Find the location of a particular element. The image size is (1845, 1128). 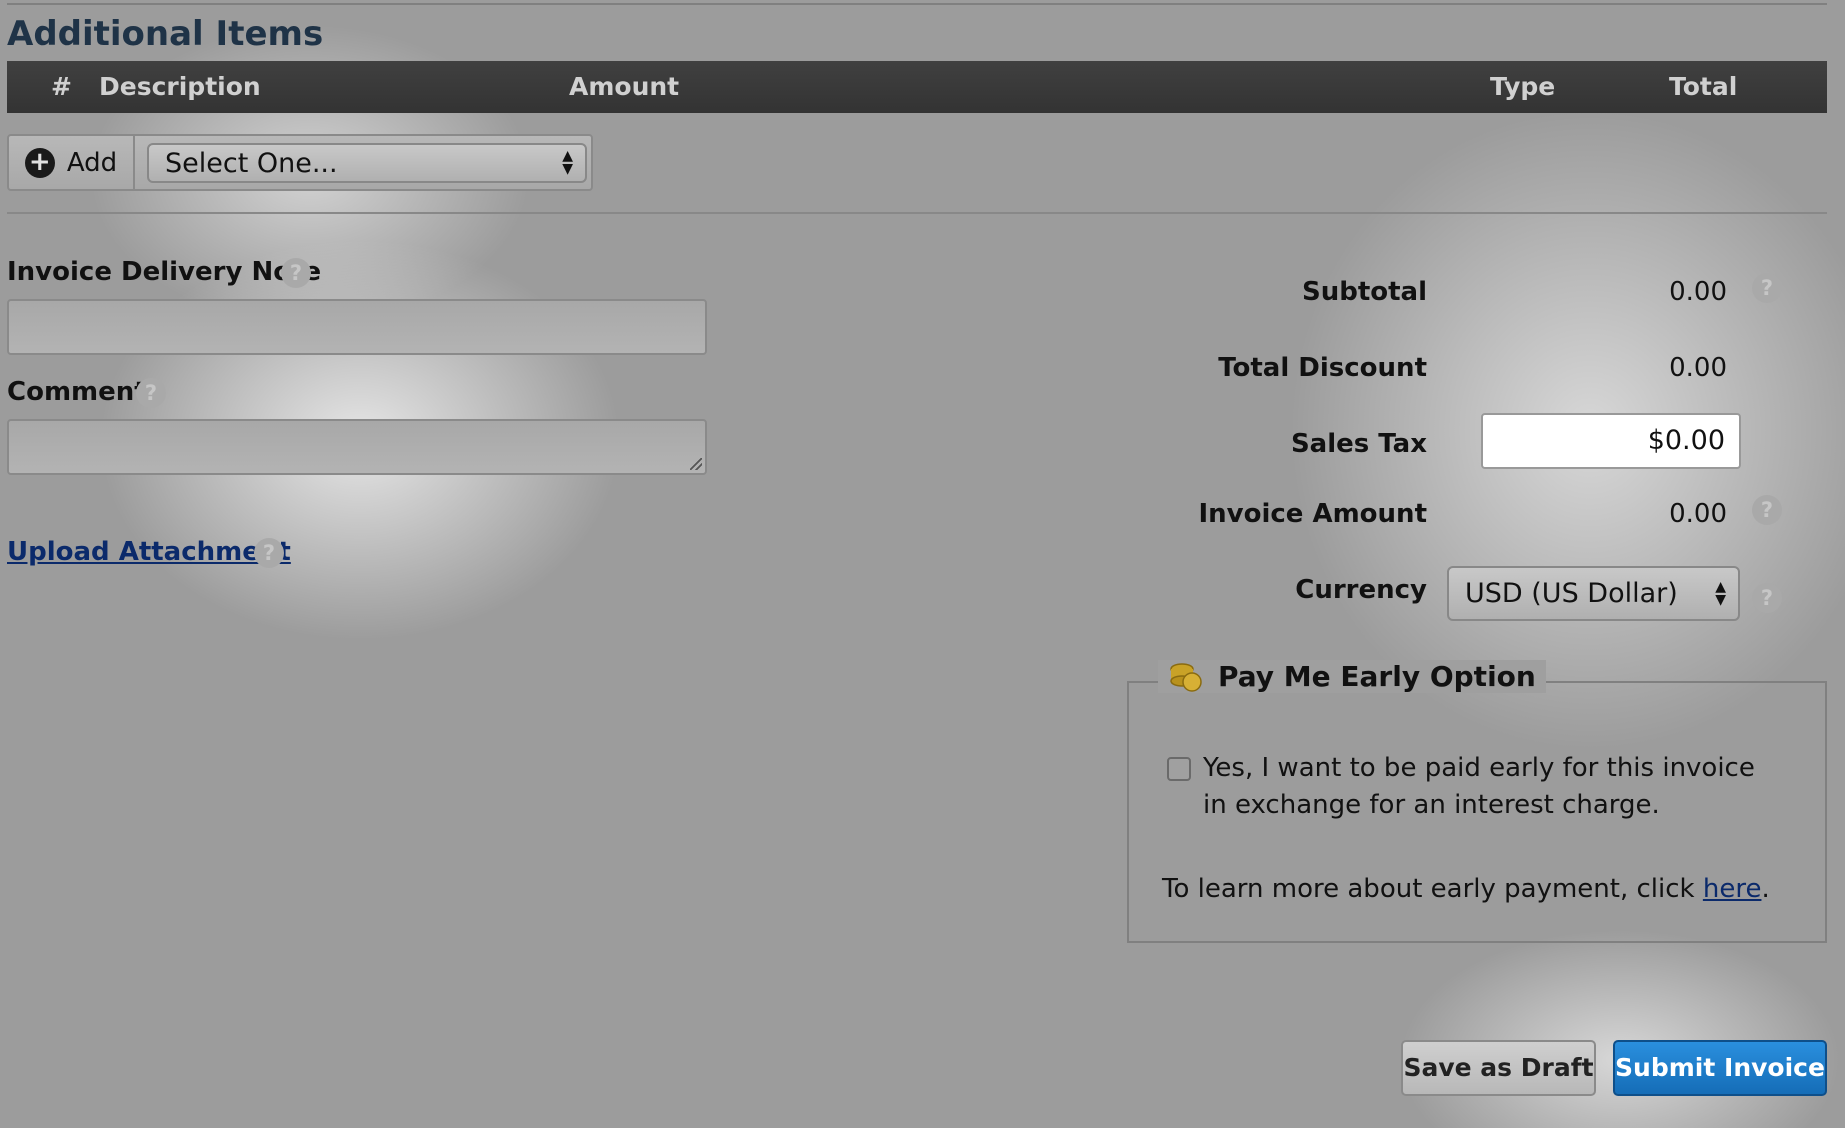

header-type: Type is located at coordinates (1523, 86).